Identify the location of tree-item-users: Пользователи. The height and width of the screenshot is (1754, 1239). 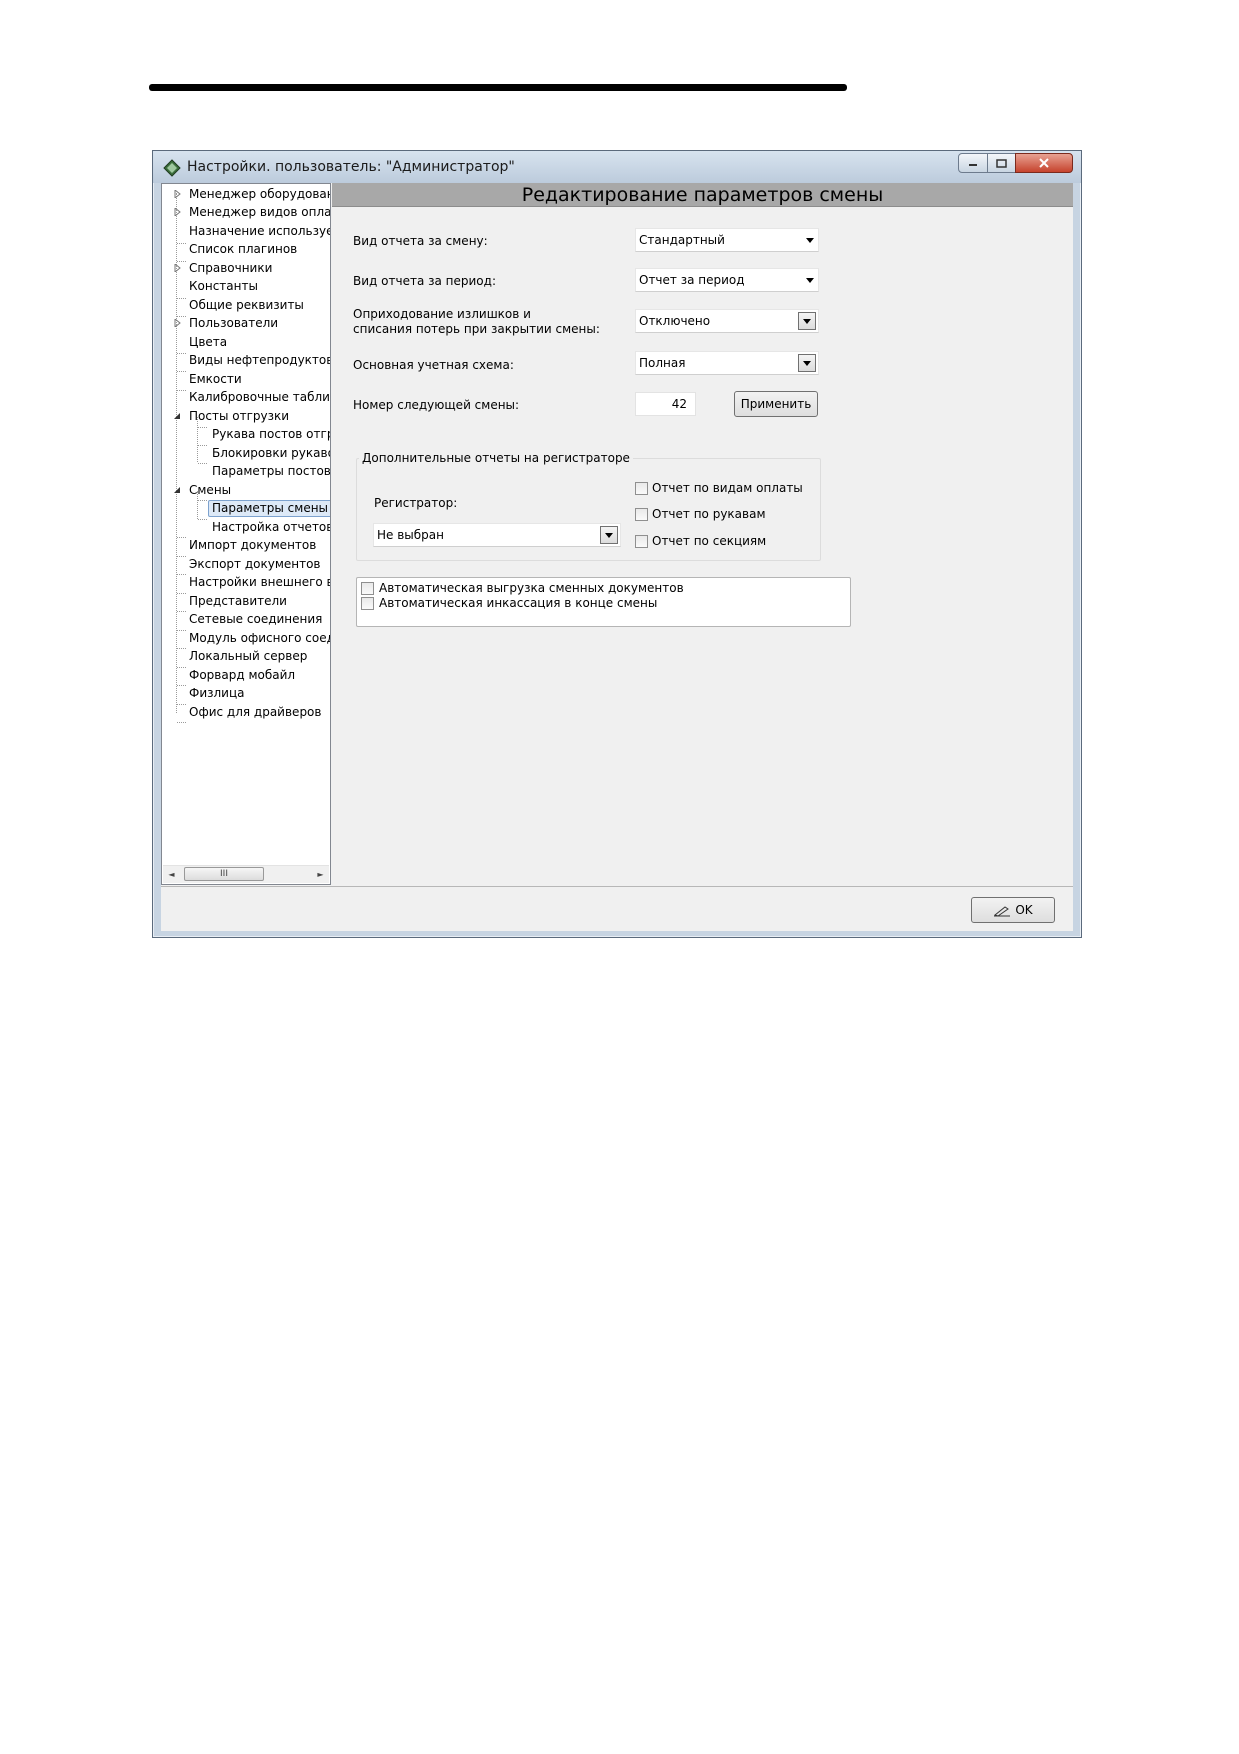
(233, 323).